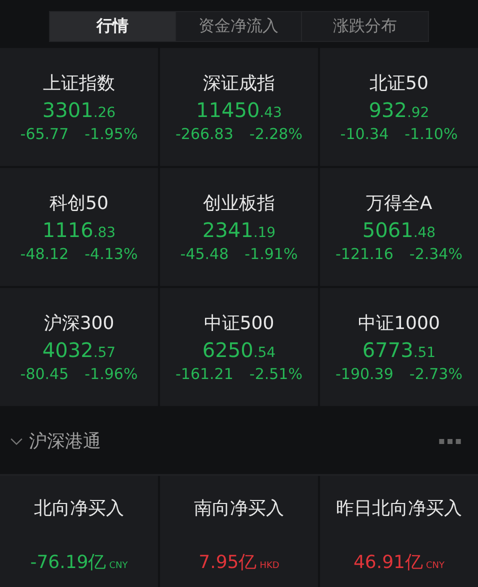  I want to click on index-change: -190.39, so click(365, 374).